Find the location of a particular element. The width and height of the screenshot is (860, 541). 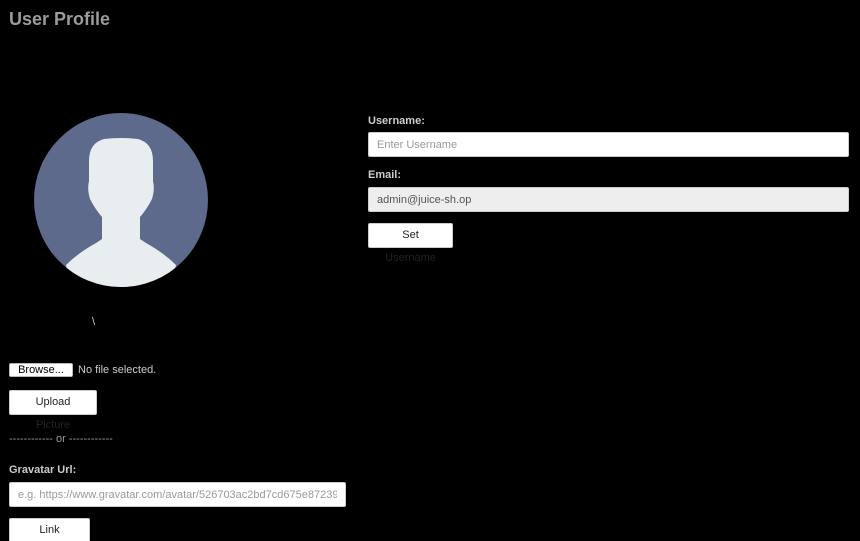

username-input is located at coordinates (608, 144).